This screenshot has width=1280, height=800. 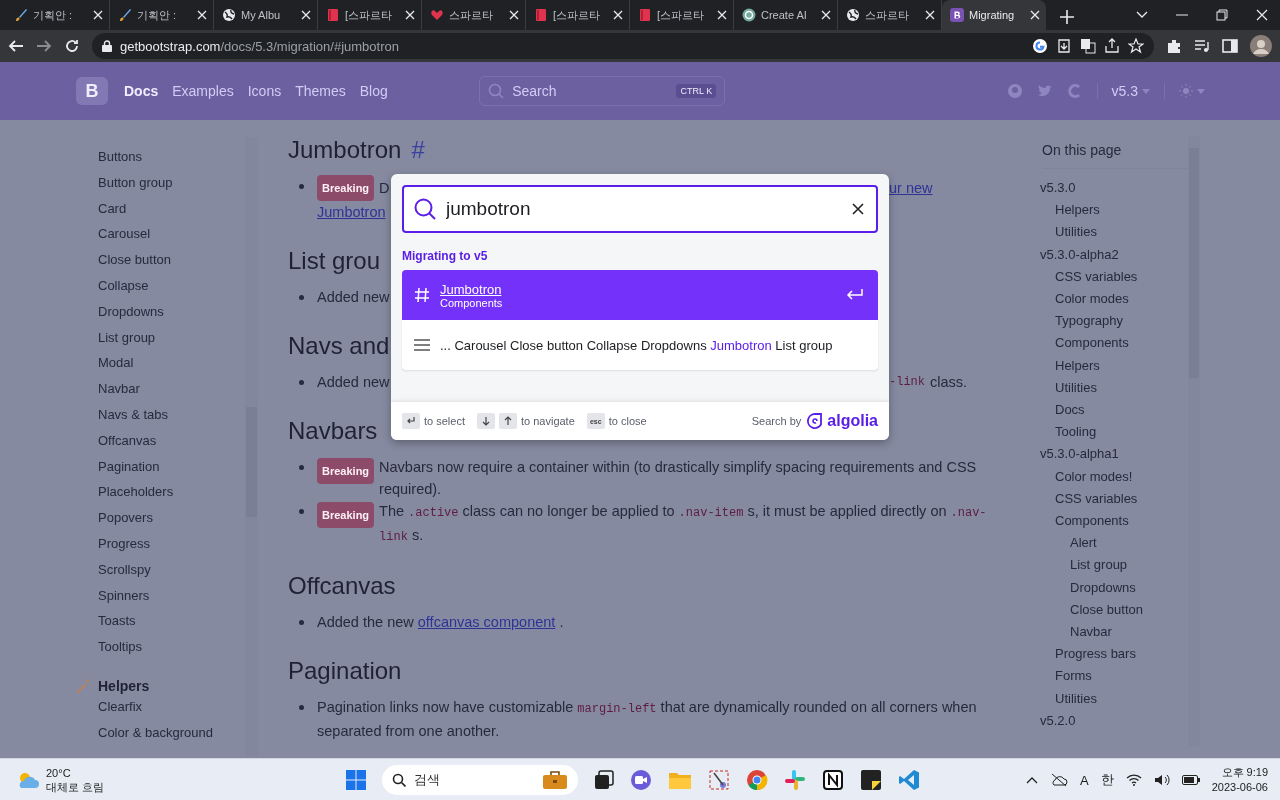 What do you see at coordinates (92, 91) in the screenshot?
I see `bootstrap-logo: B` at bounding box center [92, 91].